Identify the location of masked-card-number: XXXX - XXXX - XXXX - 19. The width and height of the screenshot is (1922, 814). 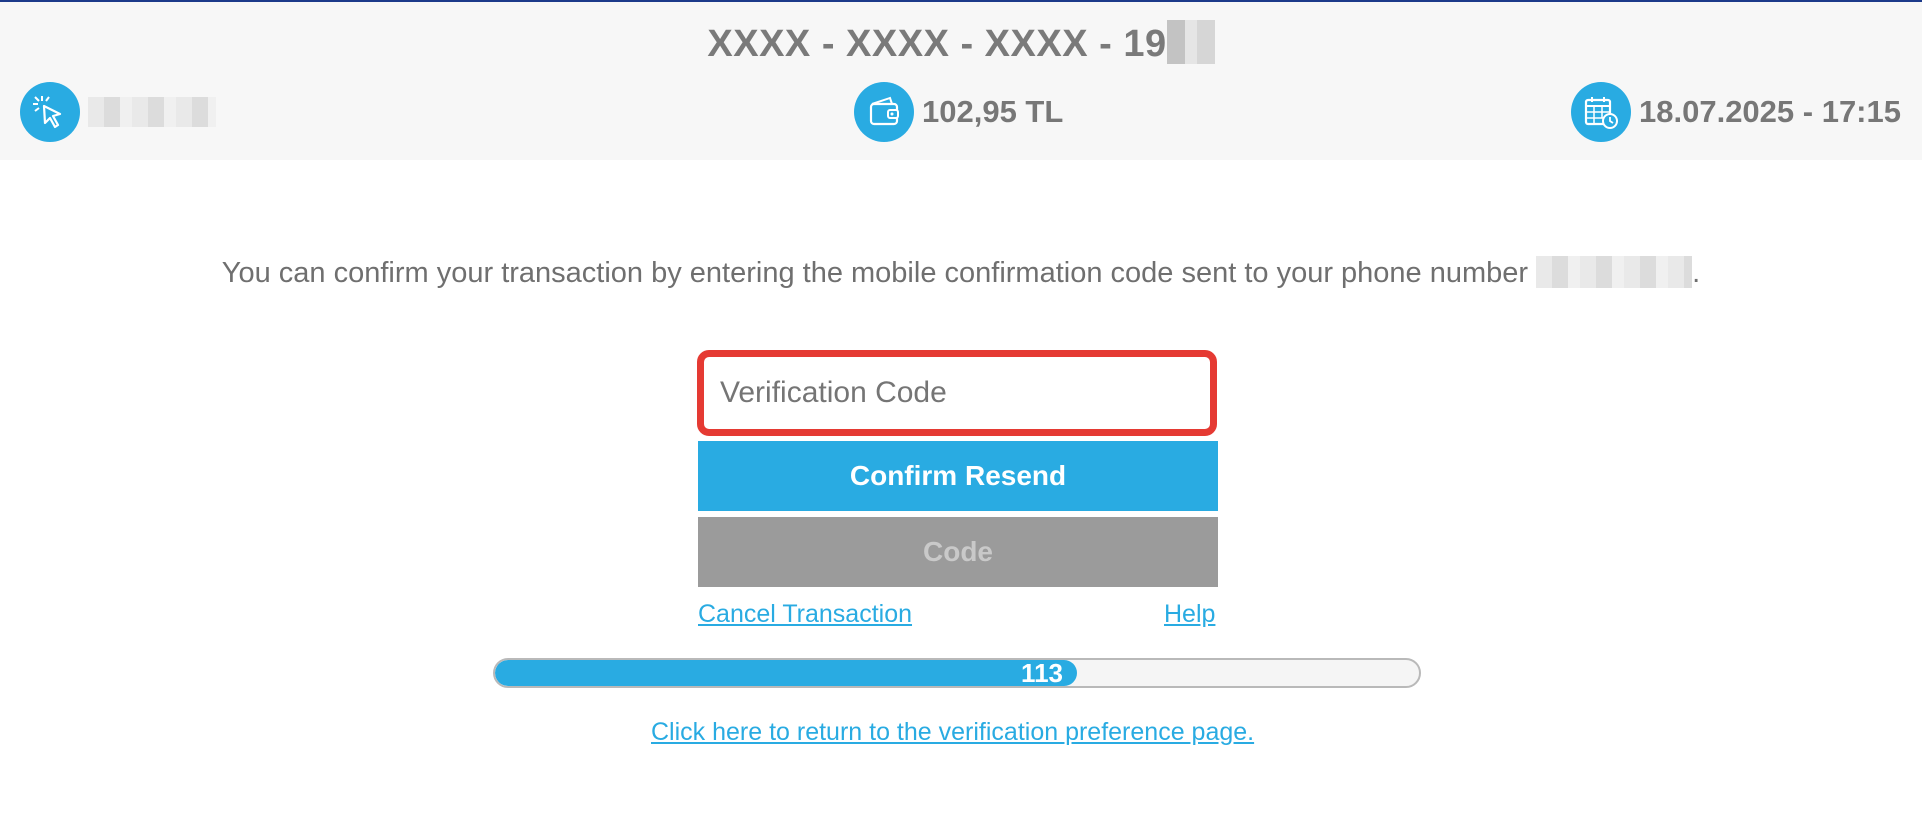
(961, 43).